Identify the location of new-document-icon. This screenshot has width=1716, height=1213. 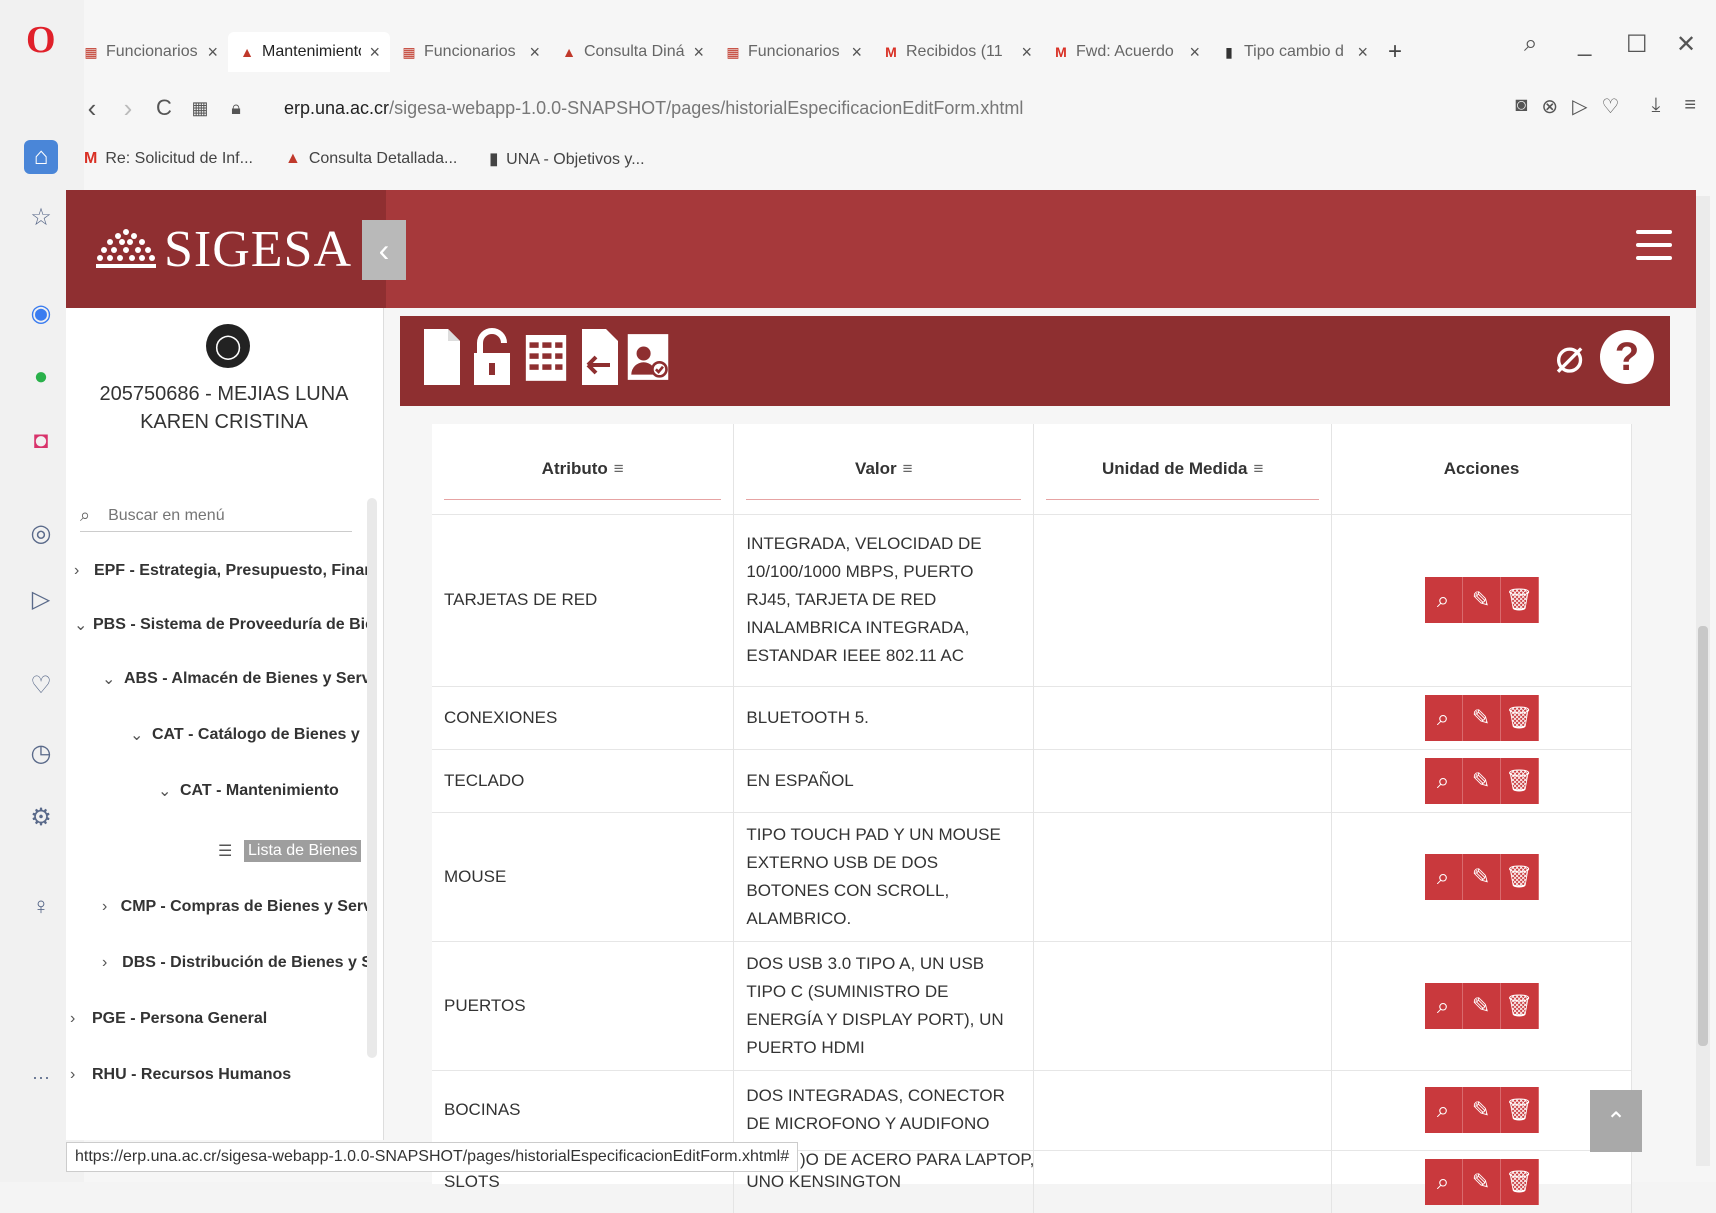
(442, 357).